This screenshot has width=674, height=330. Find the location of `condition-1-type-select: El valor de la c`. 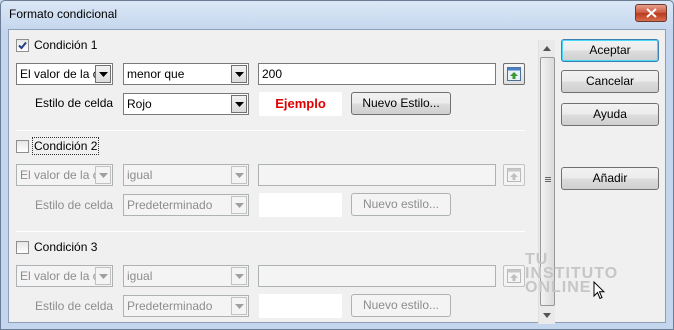

condition-1-type-select: El valor de la c is located at coordinates (64, 74).